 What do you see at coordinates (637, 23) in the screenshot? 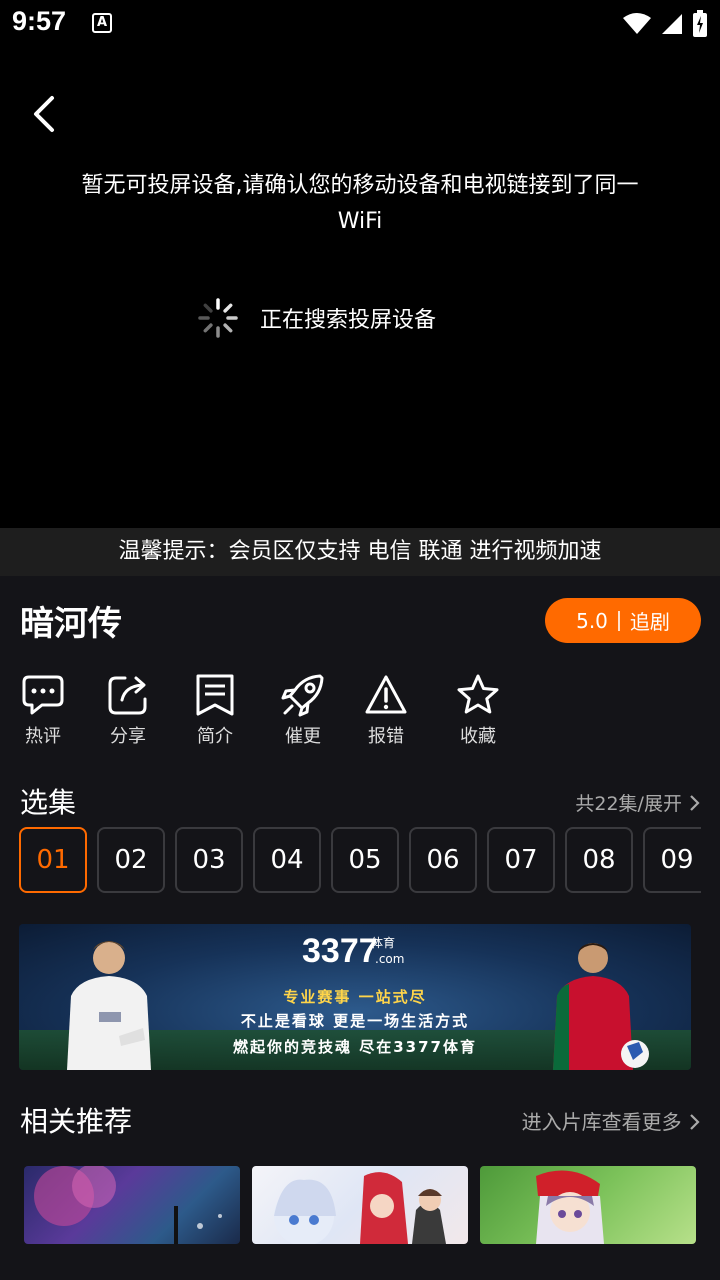
I see `wifi-icon` at bounding box center [637, 23].